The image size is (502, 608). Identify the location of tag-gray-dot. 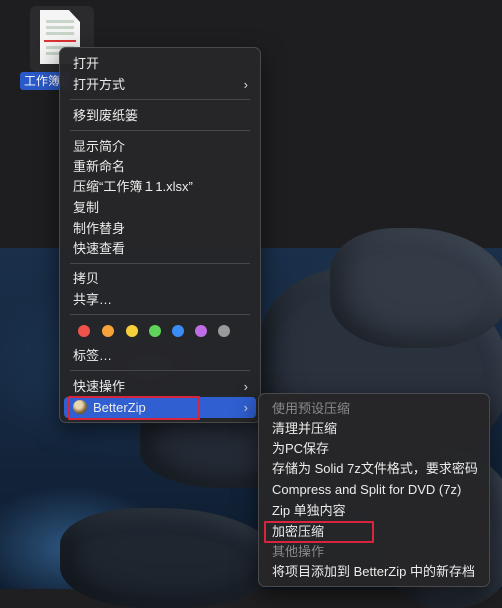
(224, 331).